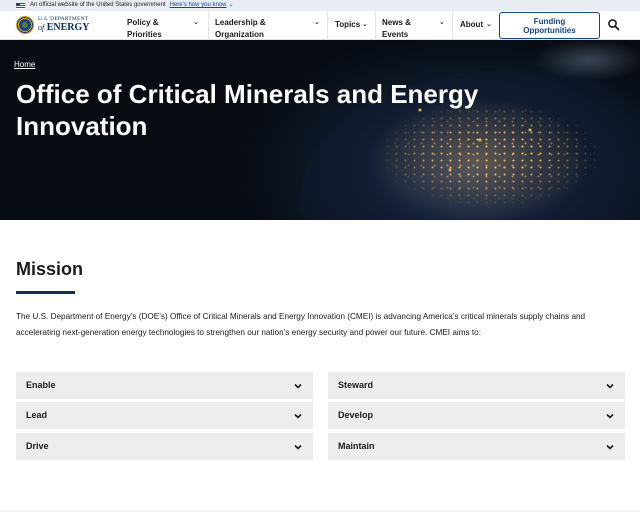 The image size is (640, 512). What do you see at coordinates (64, 27) in the screenshot?
I see `logo-bottom-text: of ENERGY` at bounding box center [64, 27].